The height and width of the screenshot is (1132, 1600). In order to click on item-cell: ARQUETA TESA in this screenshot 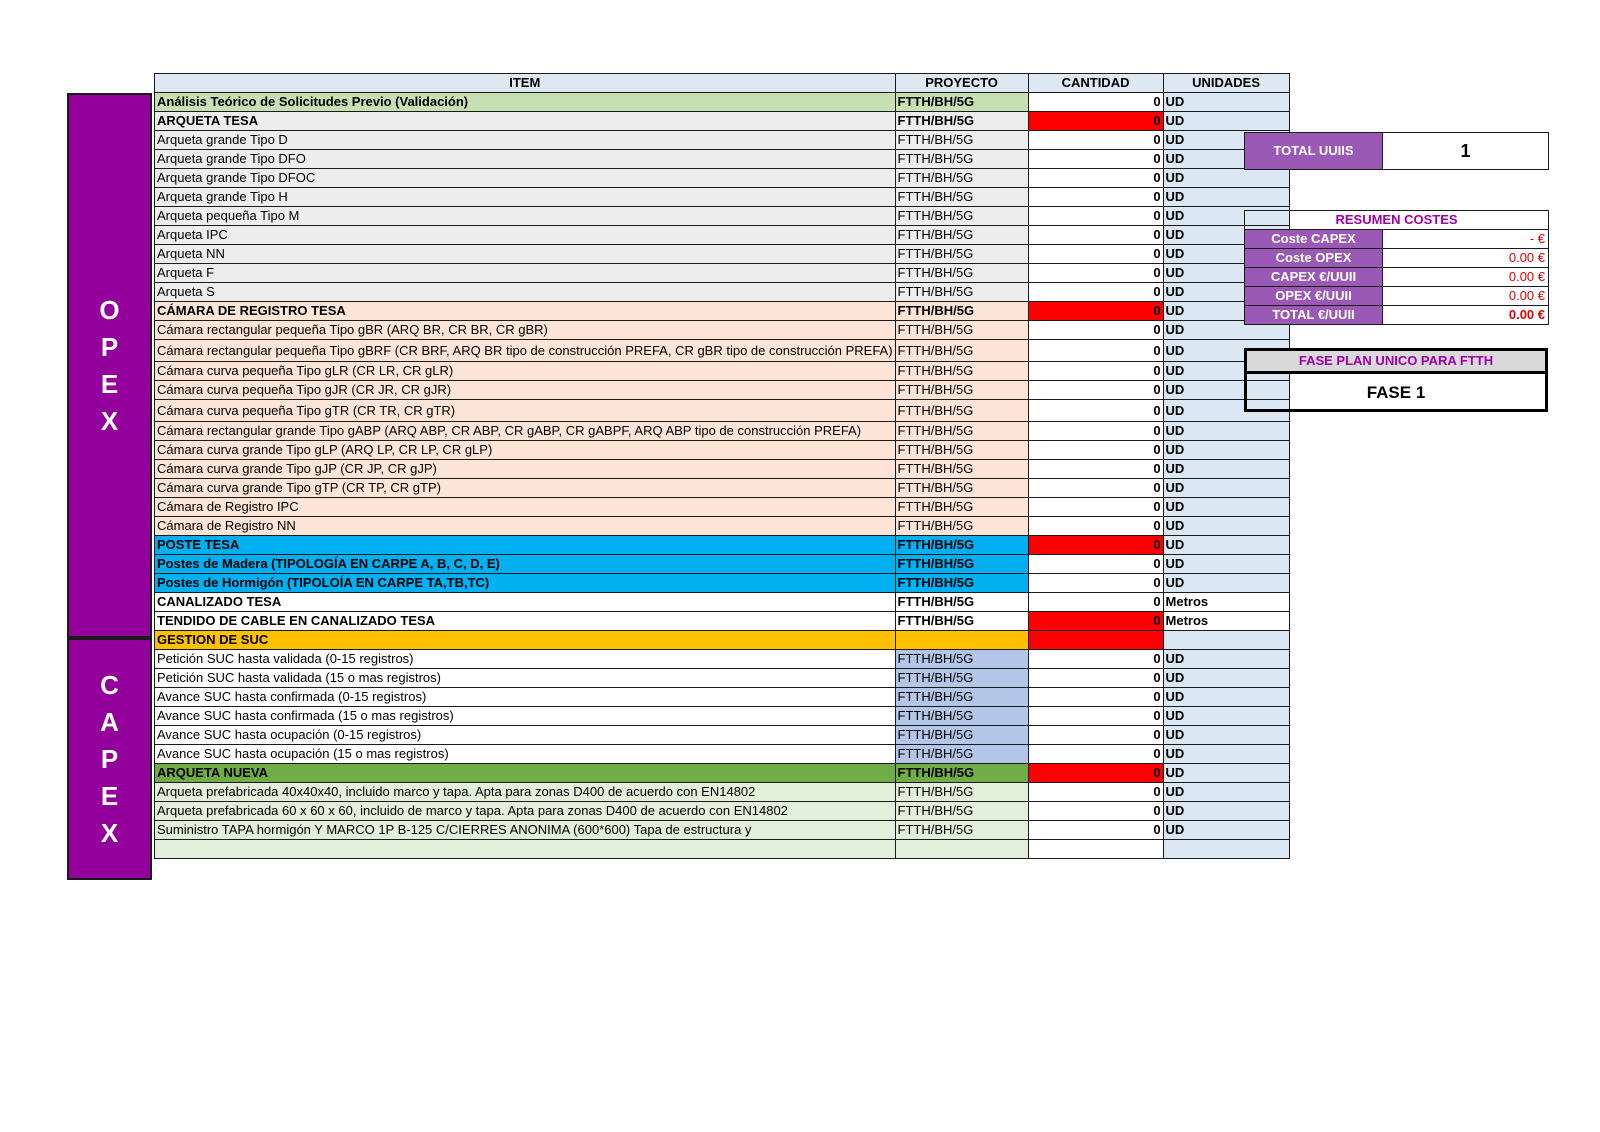, I will do `click(525, 121)`.